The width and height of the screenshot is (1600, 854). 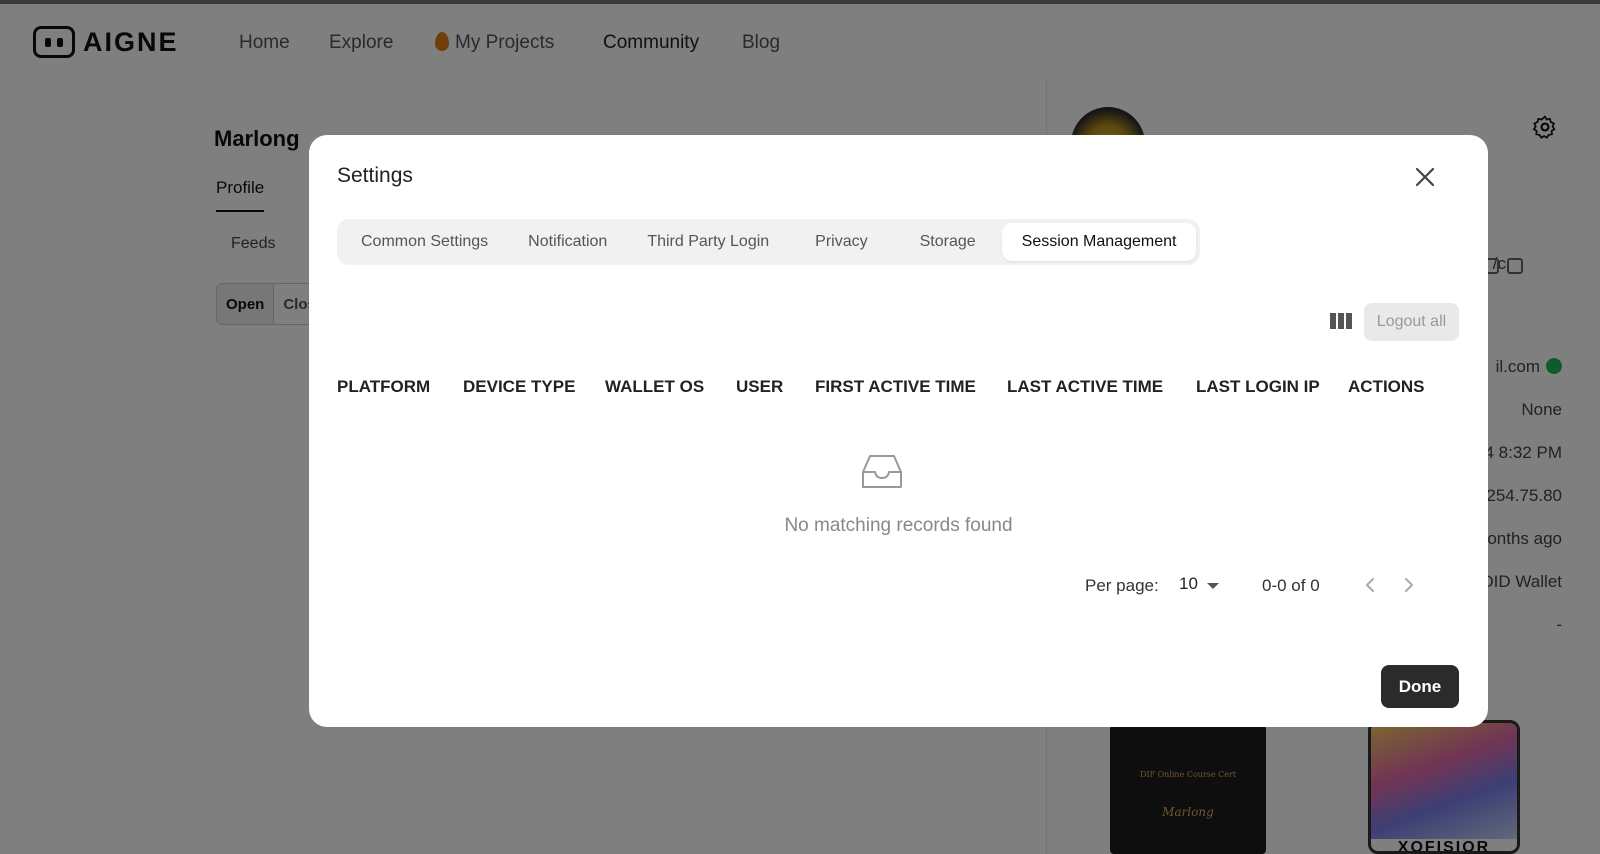 I want to click on logout-all-button: Logout all, so click(x=1411, y=322).